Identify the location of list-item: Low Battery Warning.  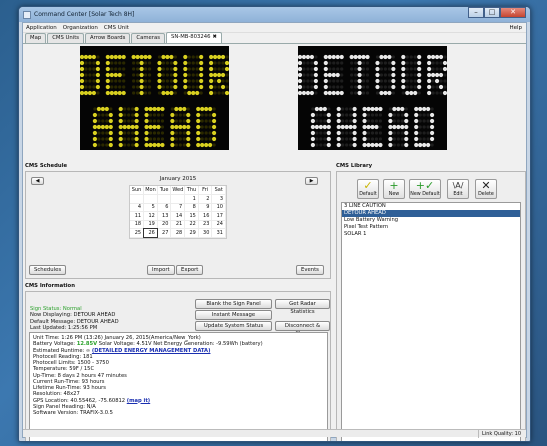
(431, 220).